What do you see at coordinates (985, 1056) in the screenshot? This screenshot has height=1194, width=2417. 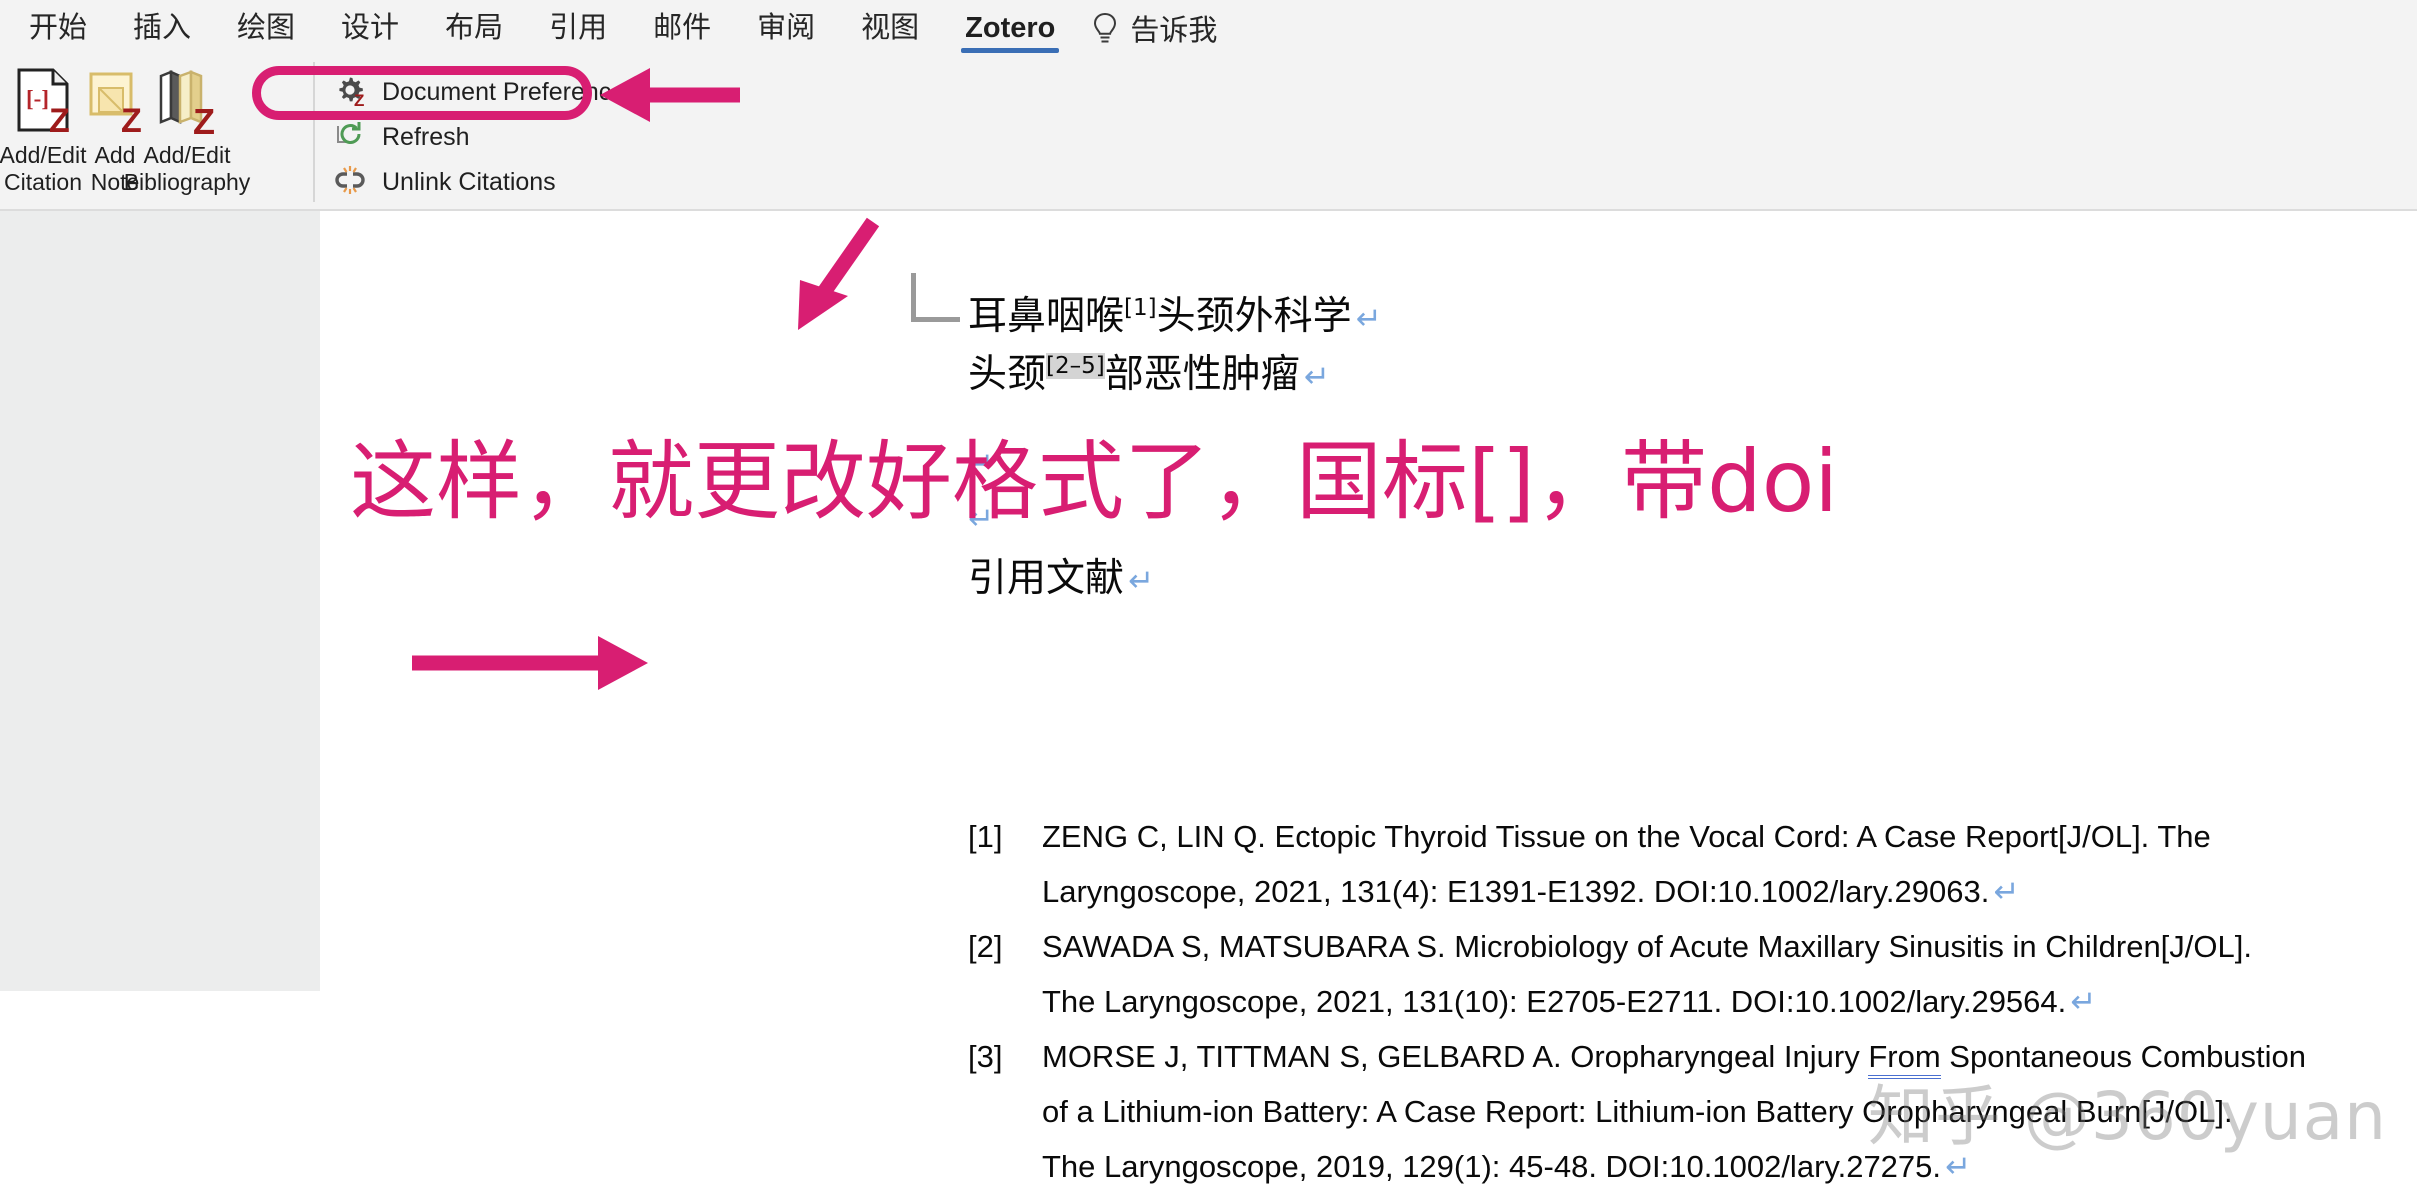 I see `reference-number: [3]` at bounding box center [985, 1056].